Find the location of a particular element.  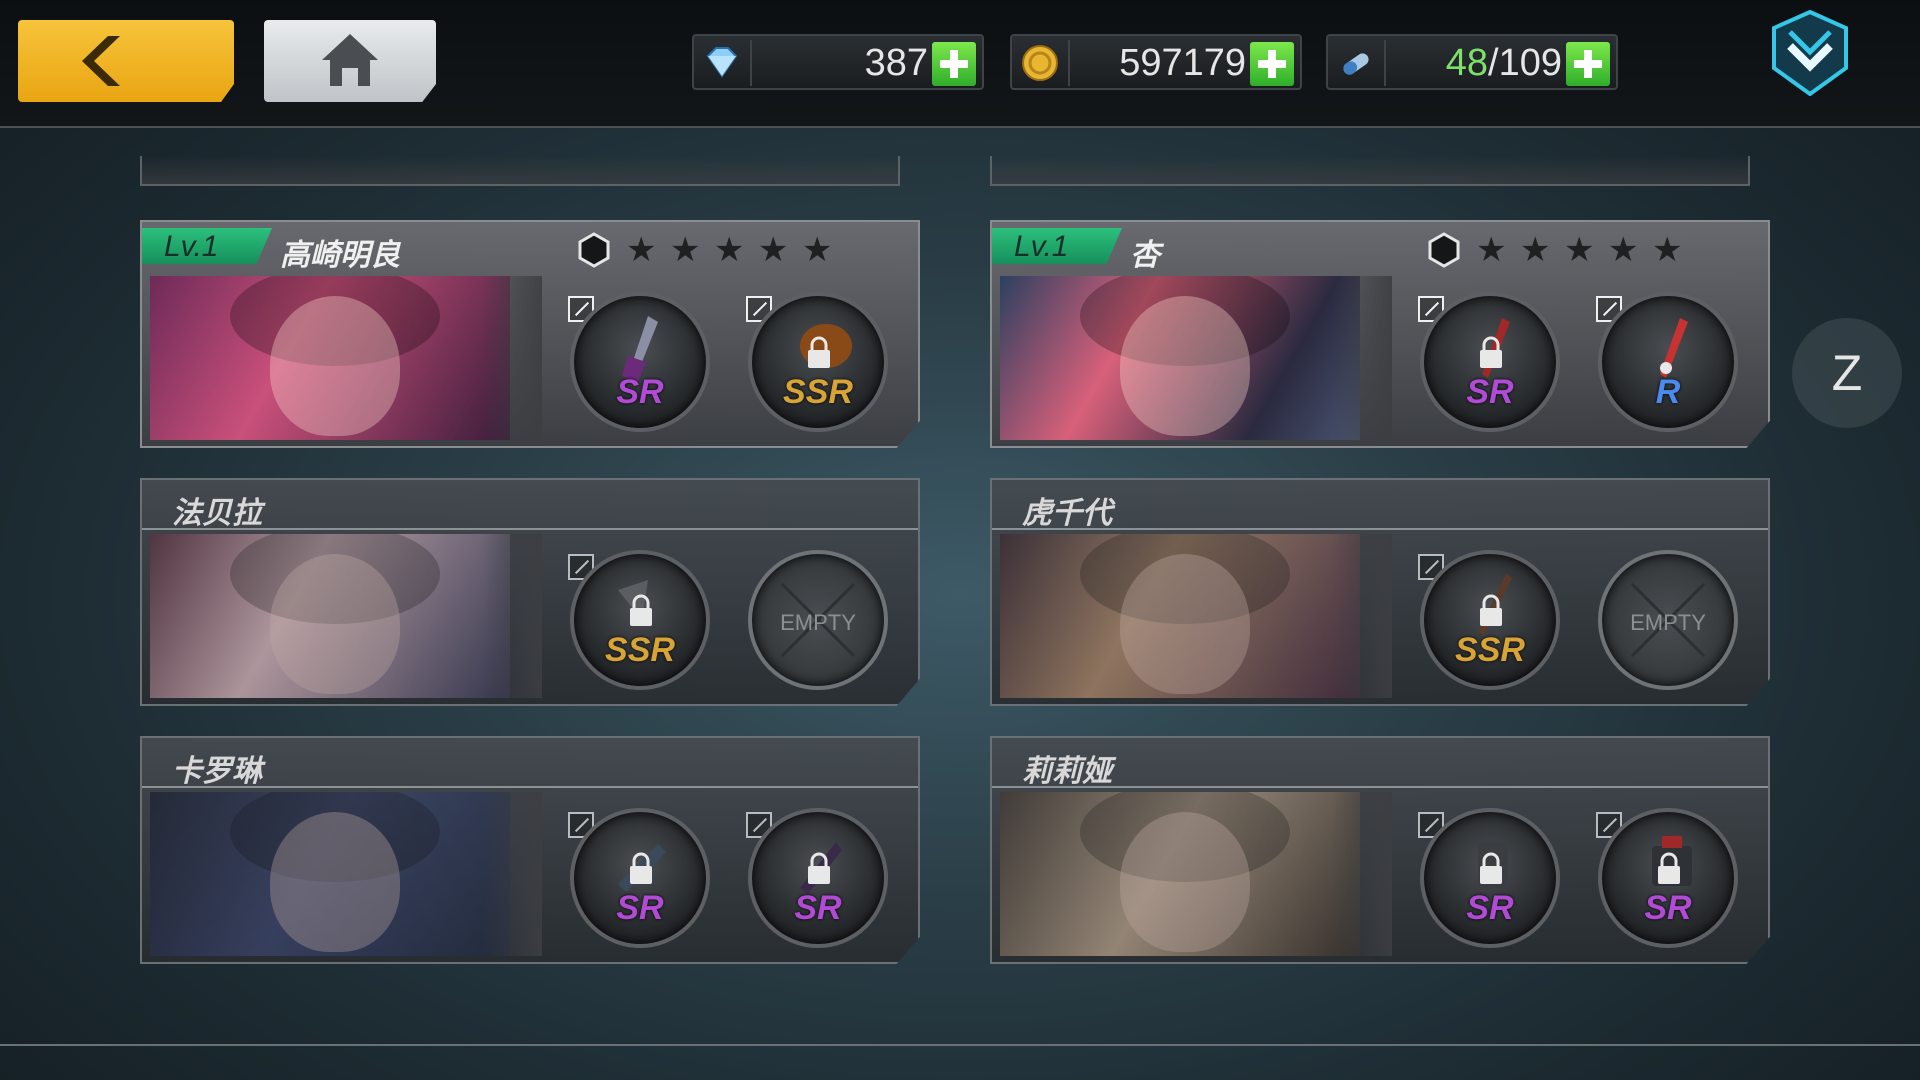

character-name: 莉莉娅 is located at coordinates (1067, 771).